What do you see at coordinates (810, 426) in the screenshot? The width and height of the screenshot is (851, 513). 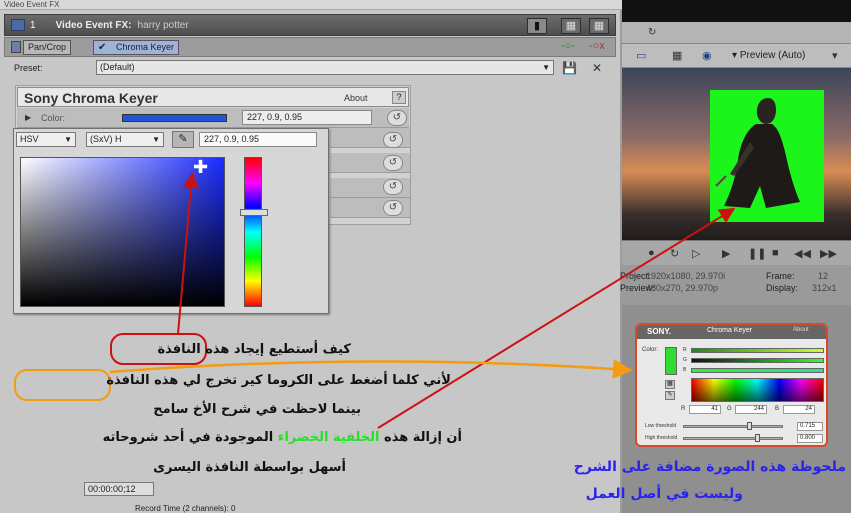 I see `low-threshold-field: 0.715` at bounding box center [810, 426].